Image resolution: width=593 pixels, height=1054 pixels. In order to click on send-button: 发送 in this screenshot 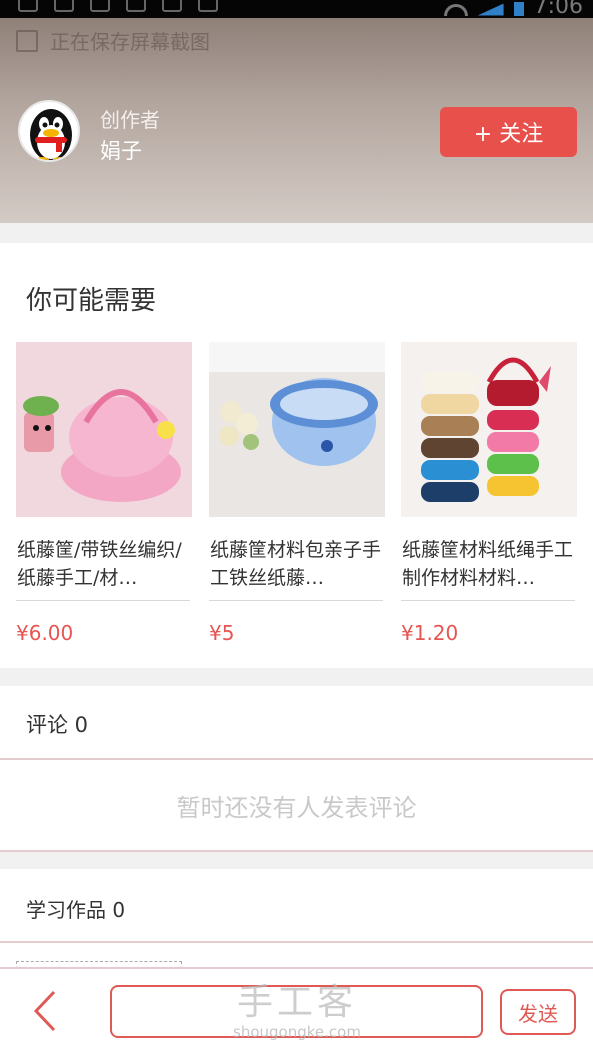, I will do `click(538, 1012)`.